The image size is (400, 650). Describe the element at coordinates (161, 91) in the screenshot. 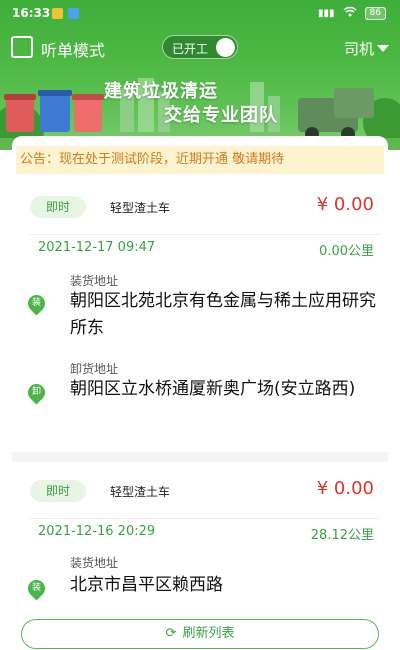

I see `banner-title: 建筑垃圾清运` at that location.